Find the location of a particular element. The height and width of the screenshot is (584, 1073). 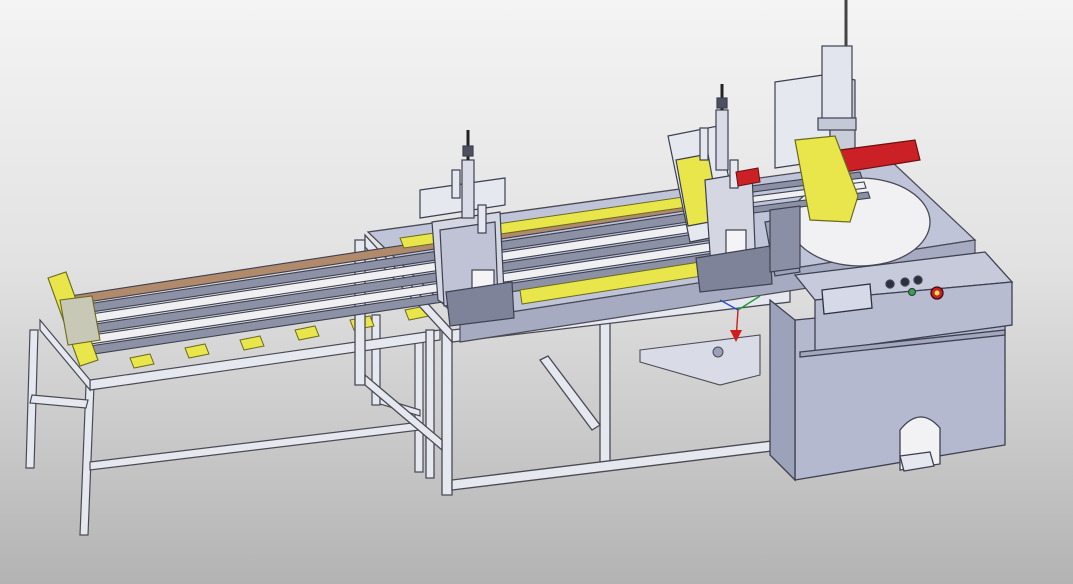

control-cabinet is located at coordinates (891, 366).